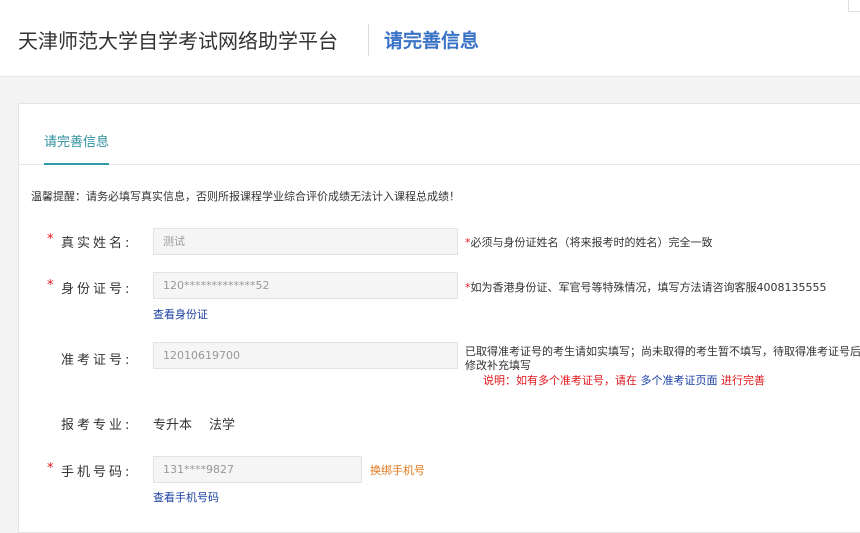  I want to click on notice-text: 温馨提醒：请务必填写真实信息，否则所报课程学业综合评价成绩无法计入课程总成绩！, so click(245, 196).